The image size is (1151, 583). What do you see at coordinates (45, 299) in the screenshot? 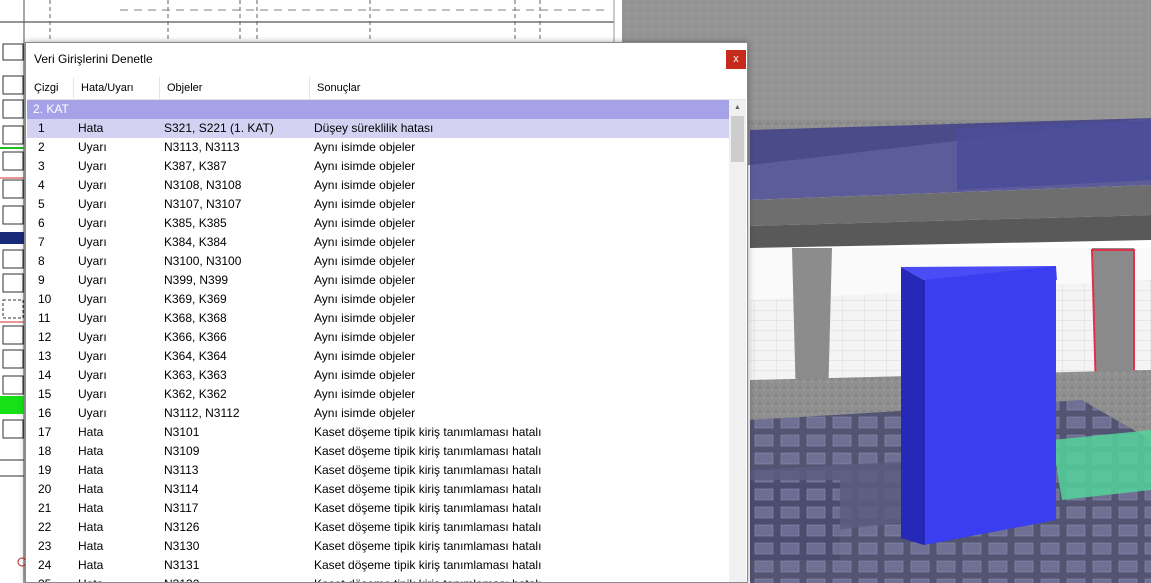
I see `row-line-cell: 10` at bounding box center [45, 299].